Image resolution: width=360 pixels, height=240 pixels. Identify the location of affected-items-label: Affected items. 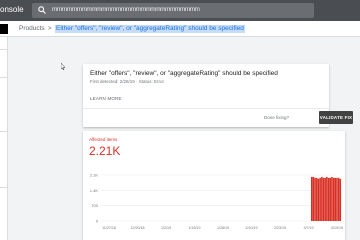
(103, 139).